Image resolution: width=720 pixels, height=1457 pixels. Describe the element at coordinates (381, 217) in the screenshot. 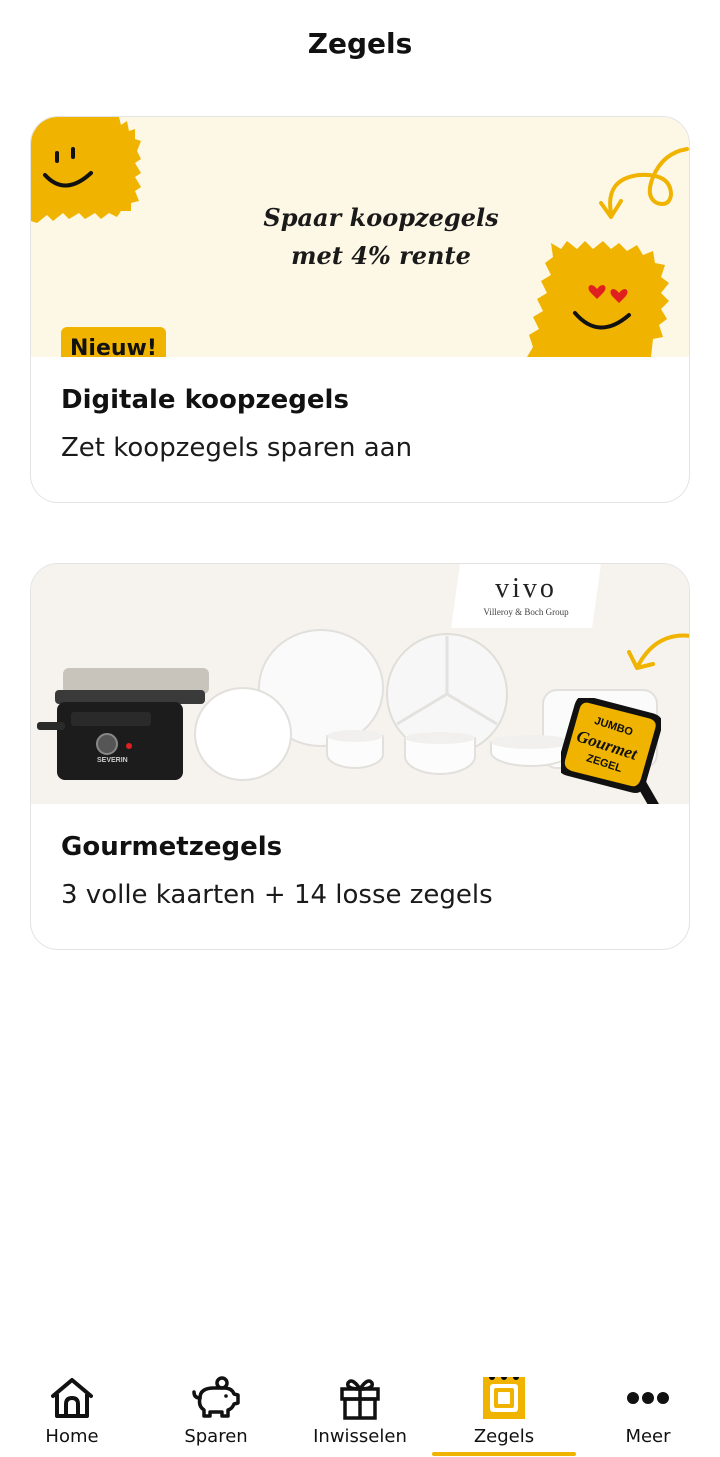

I see `promo-line-1: Spaar koopzegels` at that location.